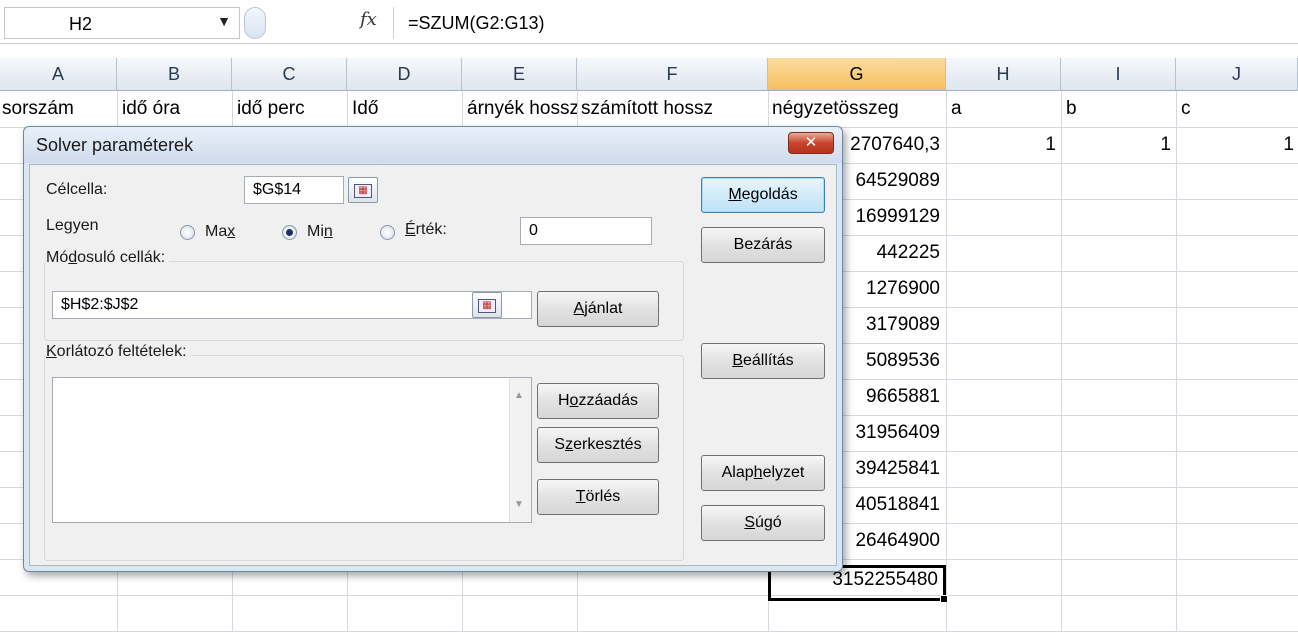 The height and width of the screenshot is (632, 1298). I want to click on column-header-g: G, so click(857, 74).